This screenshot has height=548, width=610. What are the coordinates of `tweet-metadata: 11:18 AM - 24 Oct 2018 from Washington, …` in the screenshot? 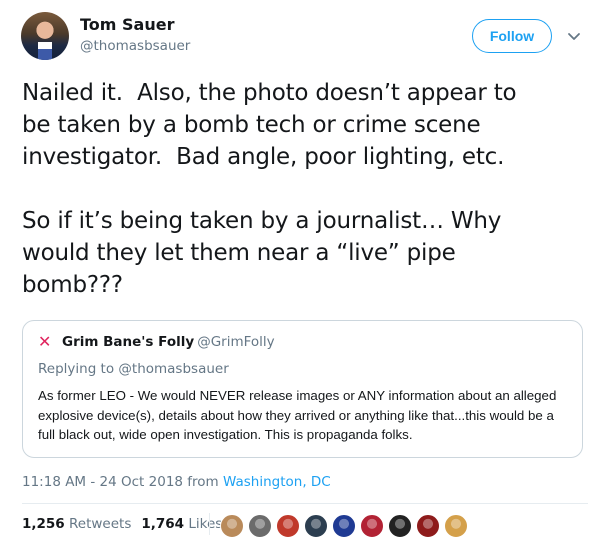 It's located at (176, 482).